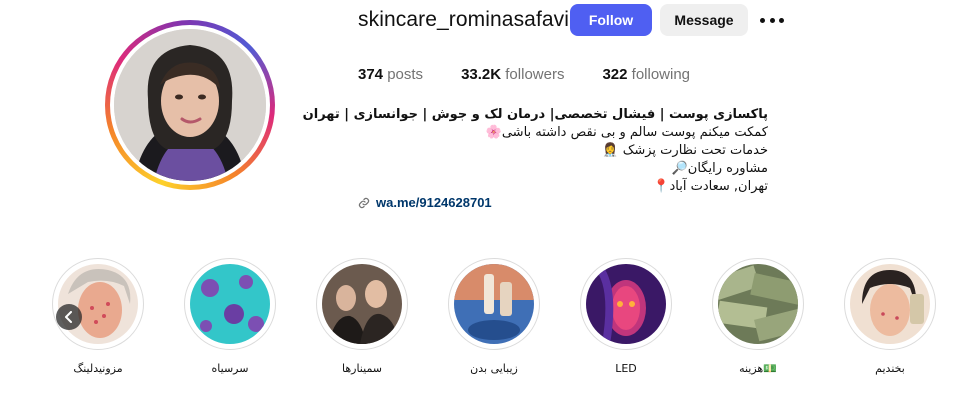  Describe the element at coordinates (230, 368) in the screenshot. I see `highlight-label: سرسیاه` at that location.